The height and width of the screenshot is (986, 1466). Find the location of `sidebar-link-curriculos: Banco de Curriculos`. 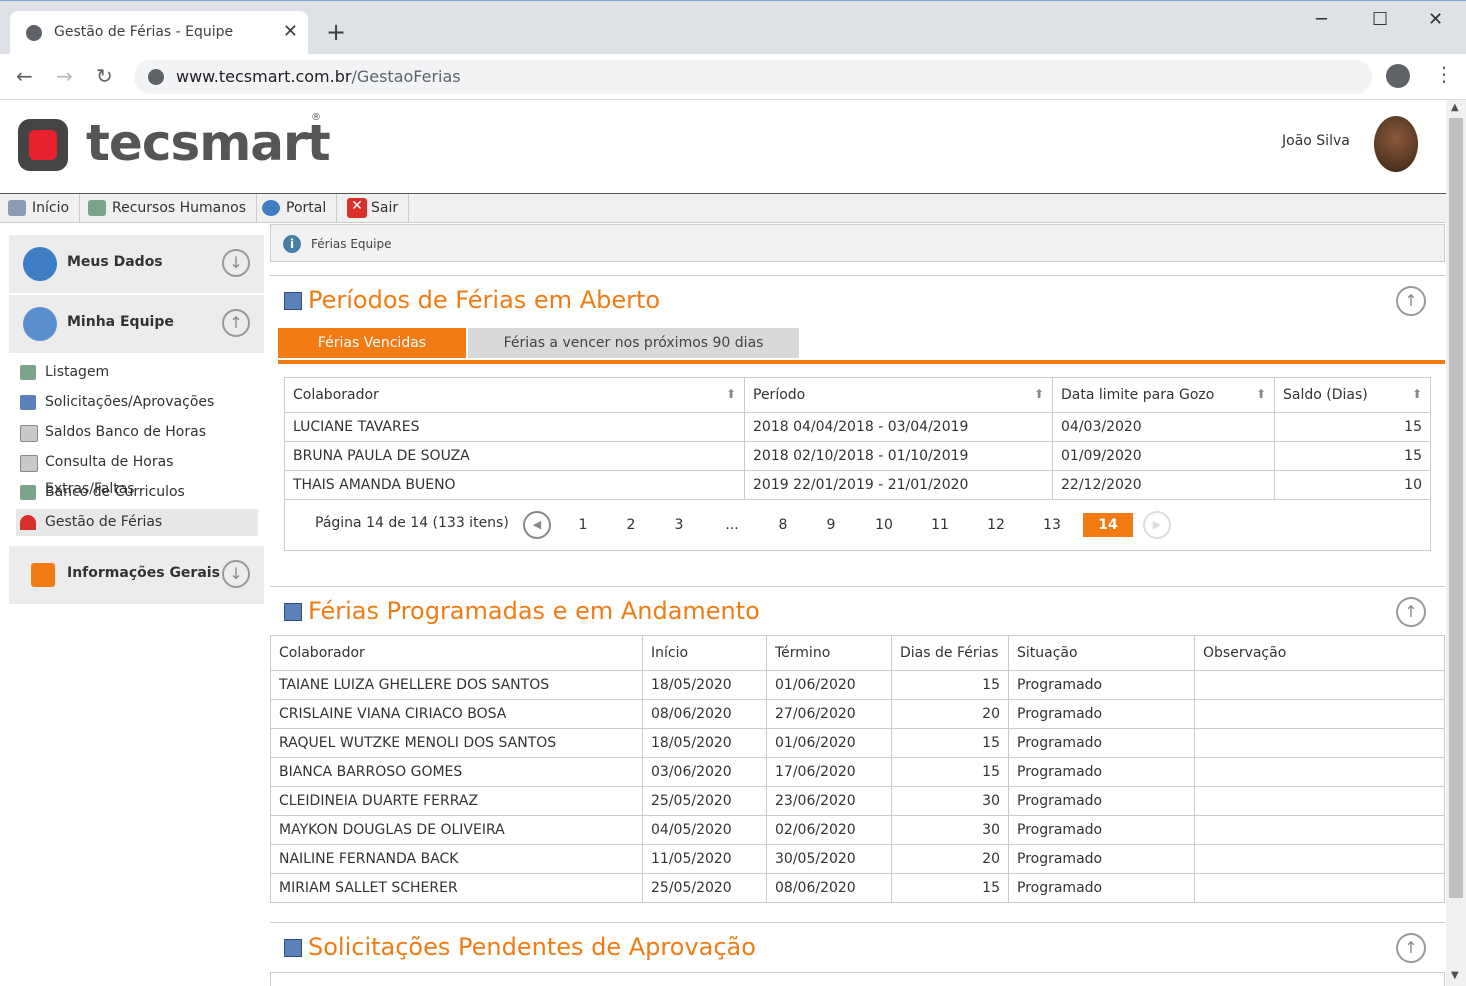

sidebar-link-curriculos: Banco de Curriculos is located at coordinates (137, 492).